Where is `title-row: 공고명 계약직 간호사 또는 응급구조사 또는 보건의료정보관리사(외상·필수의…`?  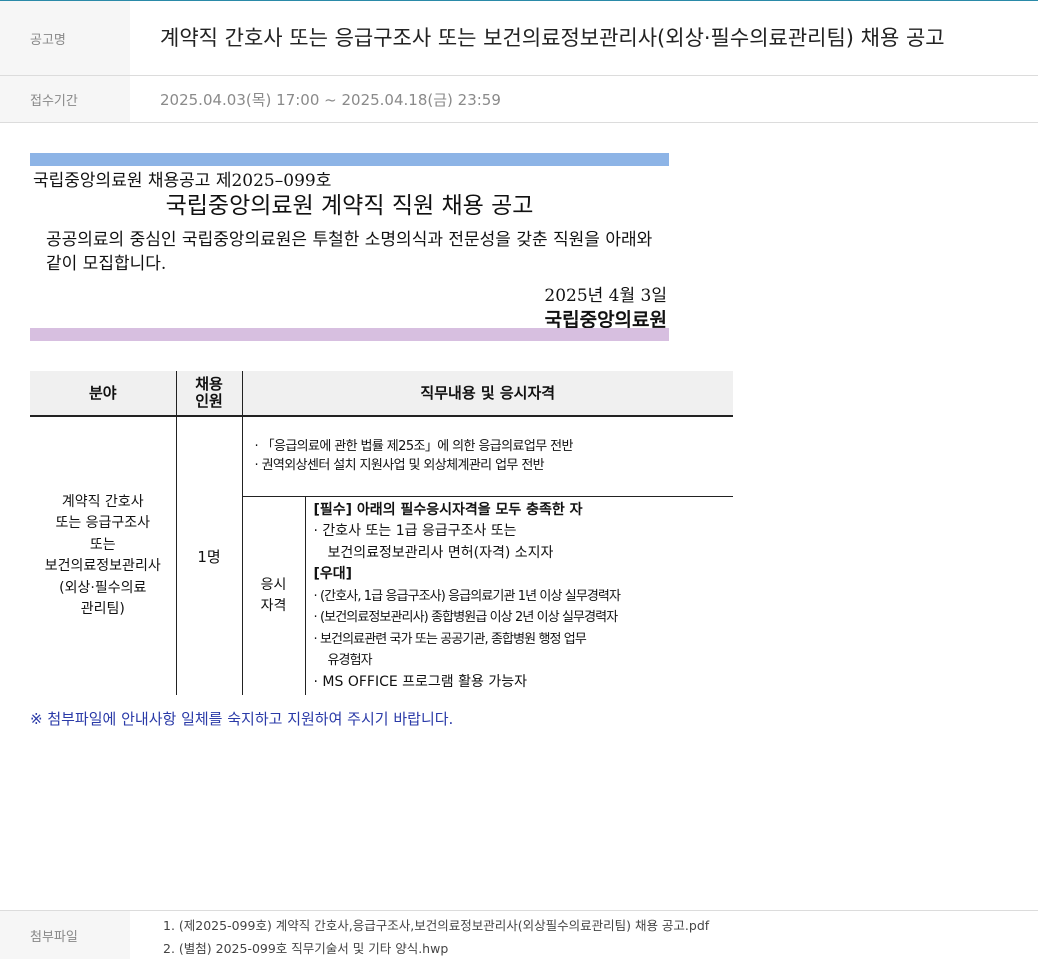
title-row: 공고명 계약직 간호사 또는 응급구조사 또는 보건의료정보관리사(외상·필수의… is located at coordinates (519, 38).